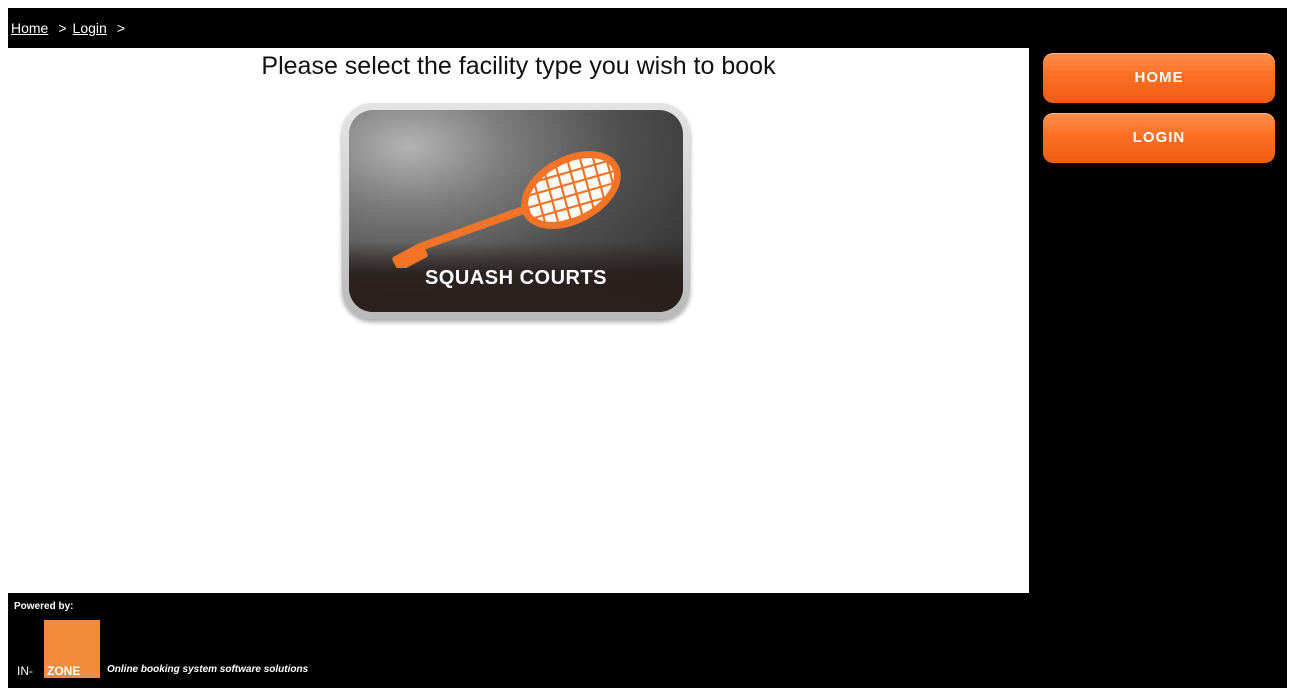  What do you see at coordinates (64, 671) in the screenshot?
I see `logo-word: ZONE` at bounding box center [64, 671].